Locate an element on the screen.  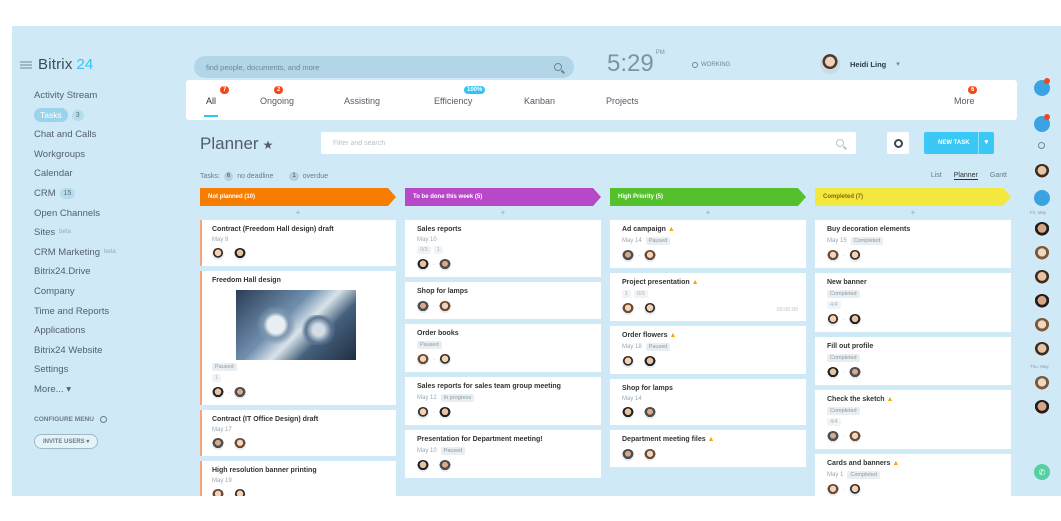
phone-icon: ✆ is located at coordinates (1042, 472).